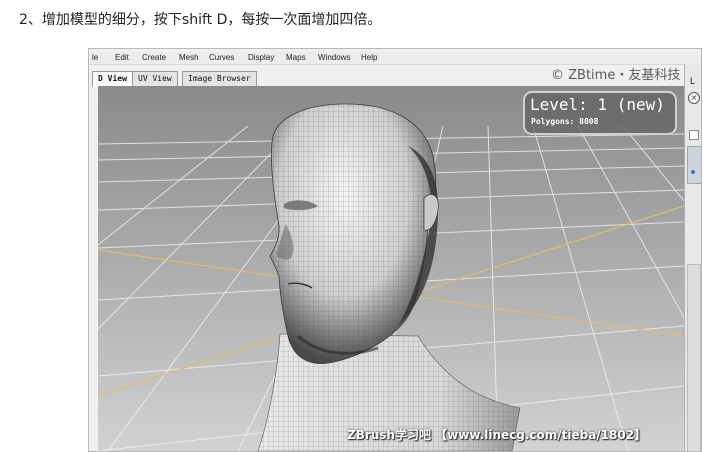 The width and height of the screenshot is (703, 452). I want to click on checkbox-icon, so click(694, 135).